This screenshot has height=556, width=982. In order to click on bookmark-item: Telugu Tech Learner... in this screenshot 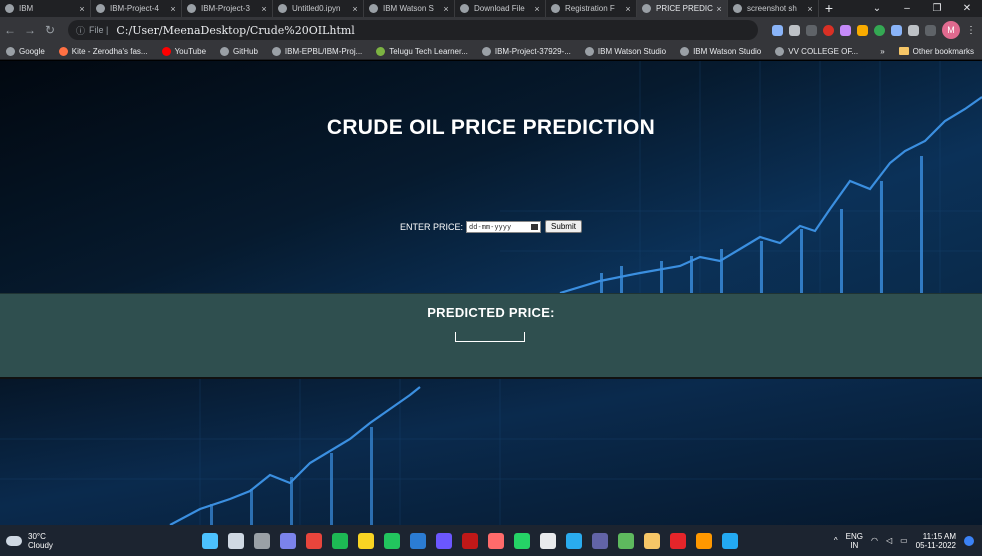, I will do `click(422, 51)`.